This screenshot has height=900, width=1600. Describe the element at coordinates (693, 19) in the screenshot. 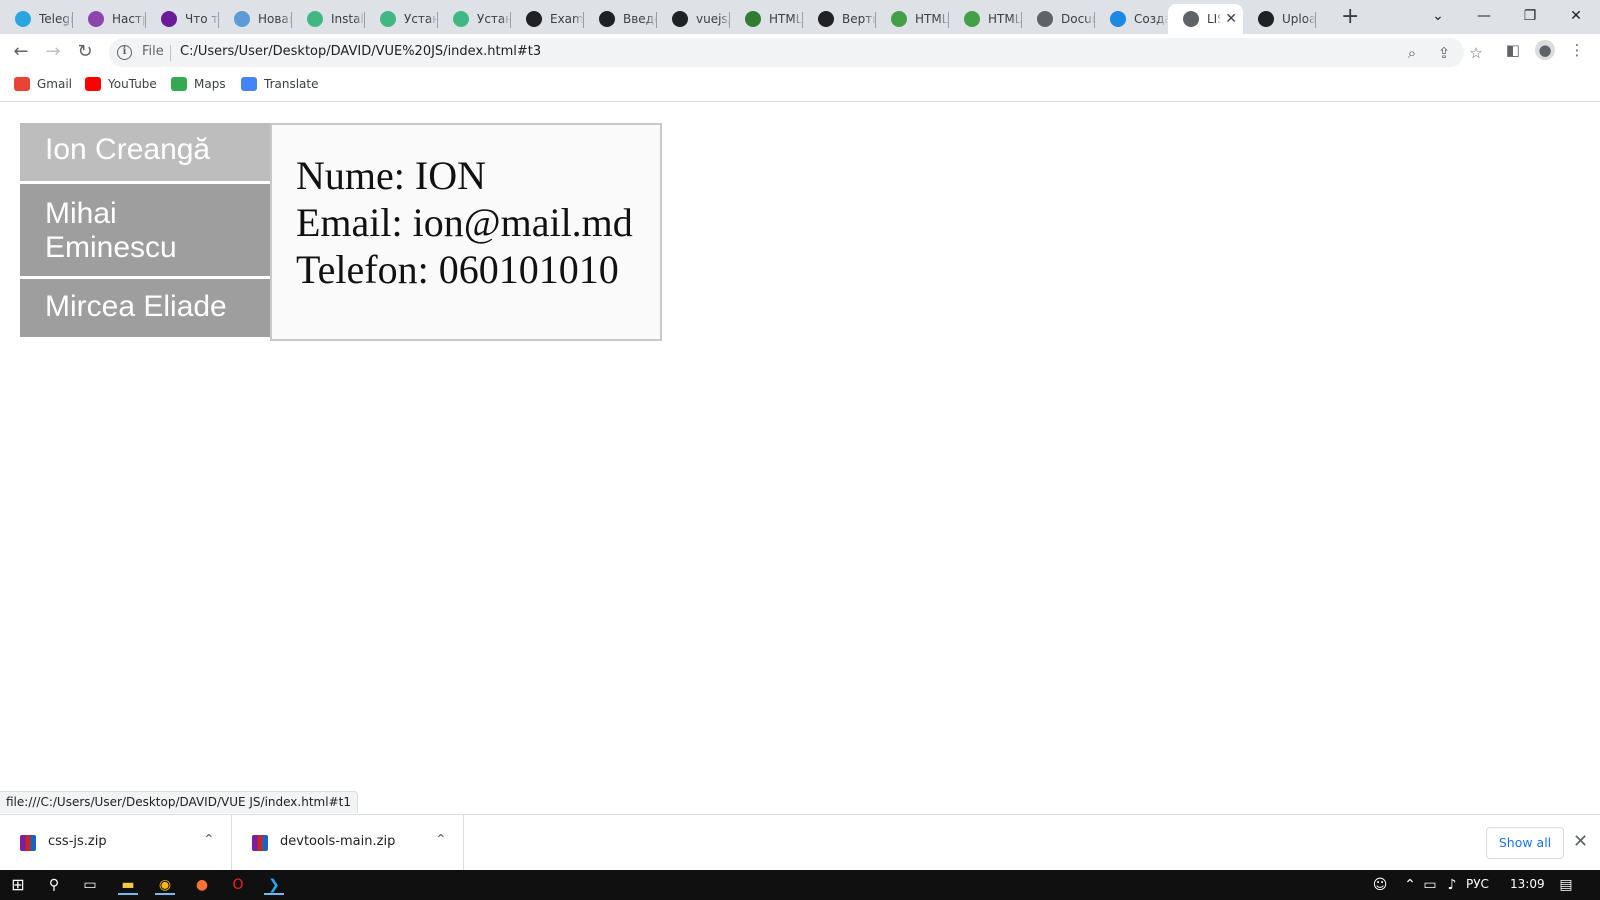

I see `browser-tab: vuejs/` at that location.